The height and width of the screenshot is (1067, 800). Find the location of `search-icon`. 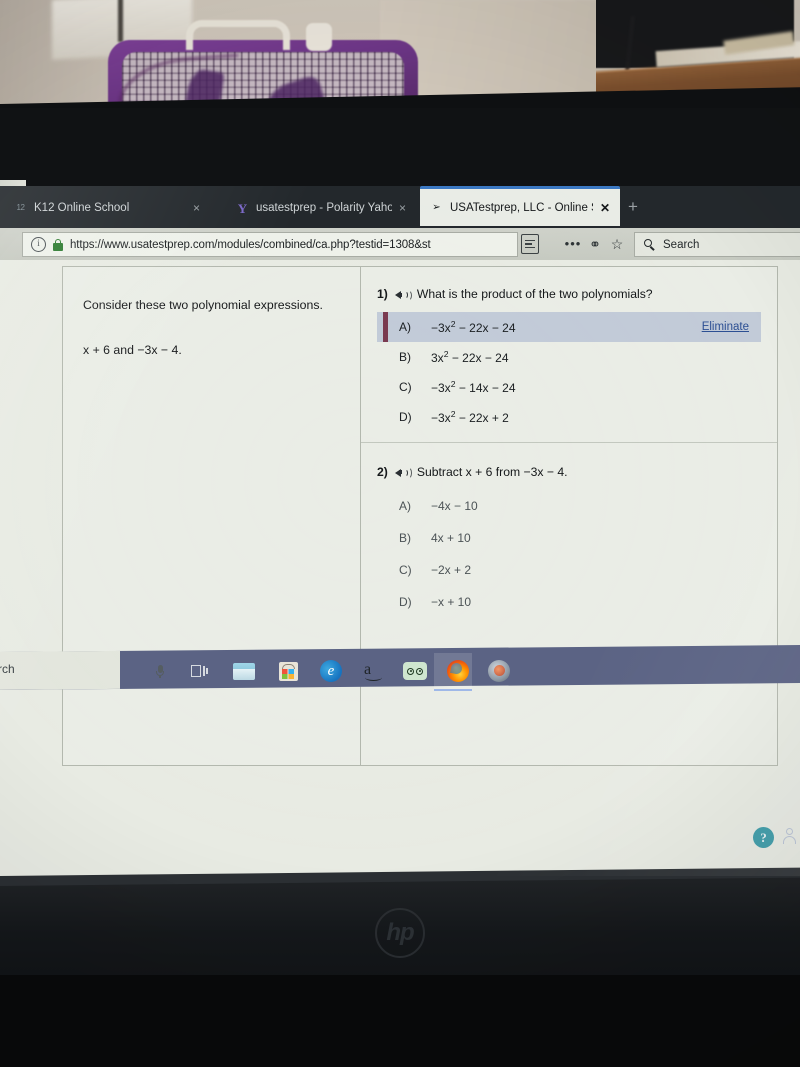

search-icon is located at coordinates (649, 244).